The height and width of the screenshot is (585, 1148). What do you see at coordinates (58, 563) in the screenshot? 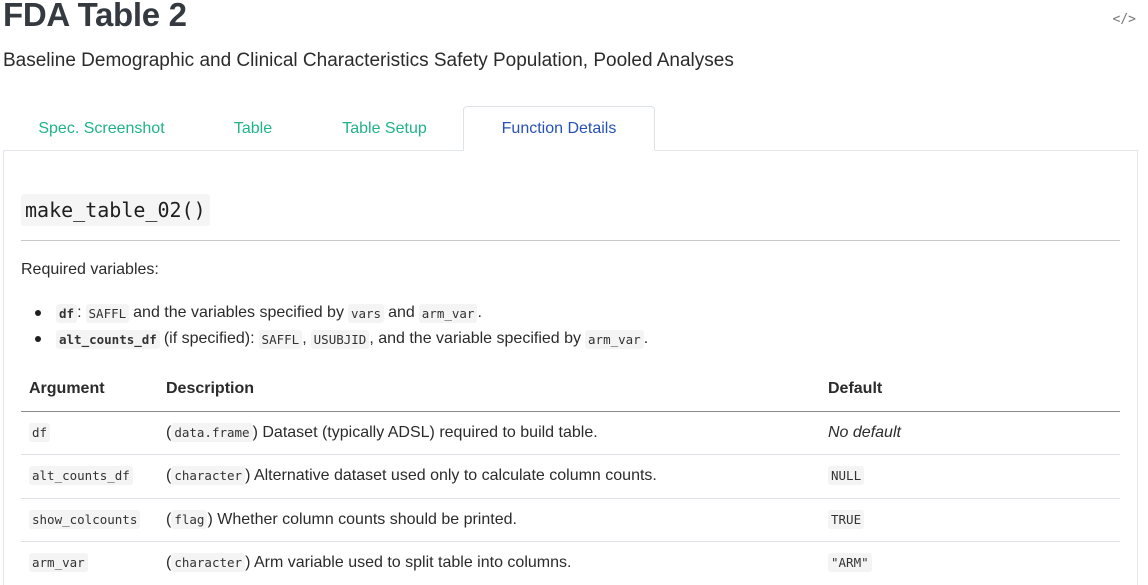
I see `argument-name: arm_var` at bounding box center [58, 563].